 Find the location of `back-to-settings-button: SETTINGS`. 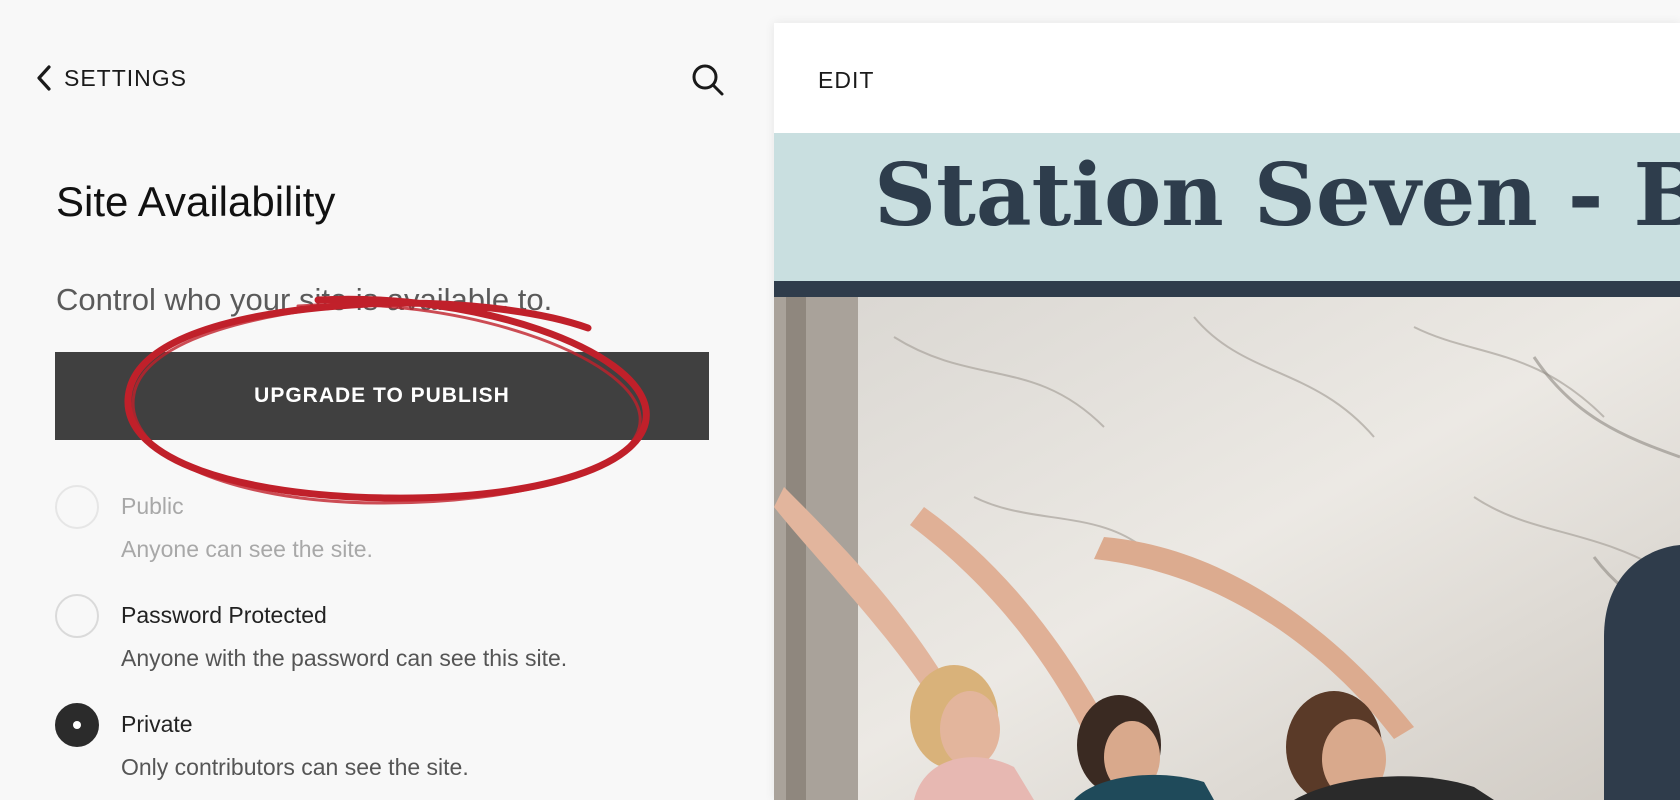

back-to-settings-button: SETTINGS is located at coordinates (110, 78).